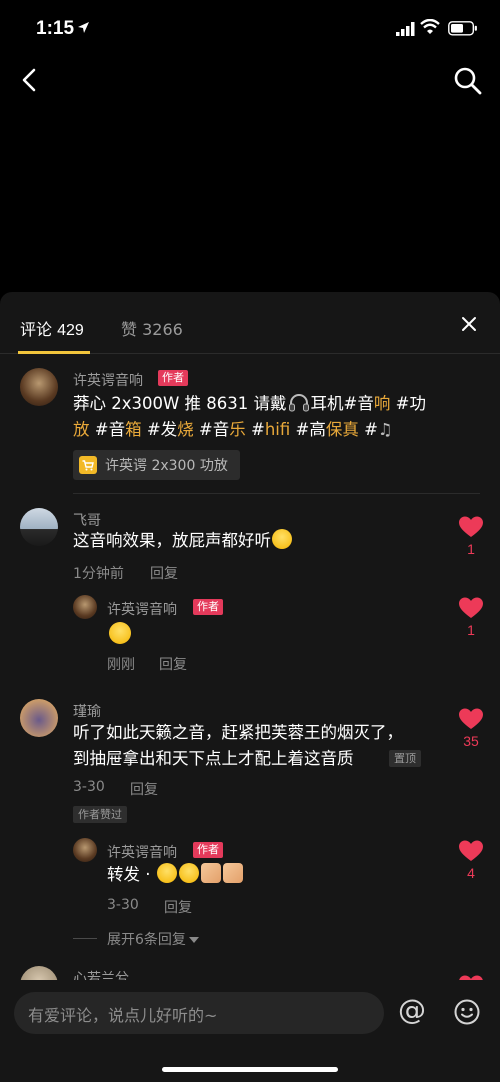  What do you see at coordinates (471, 873) in the screenshot?
I see `like-count: 4` at bounding box center [471, 873].